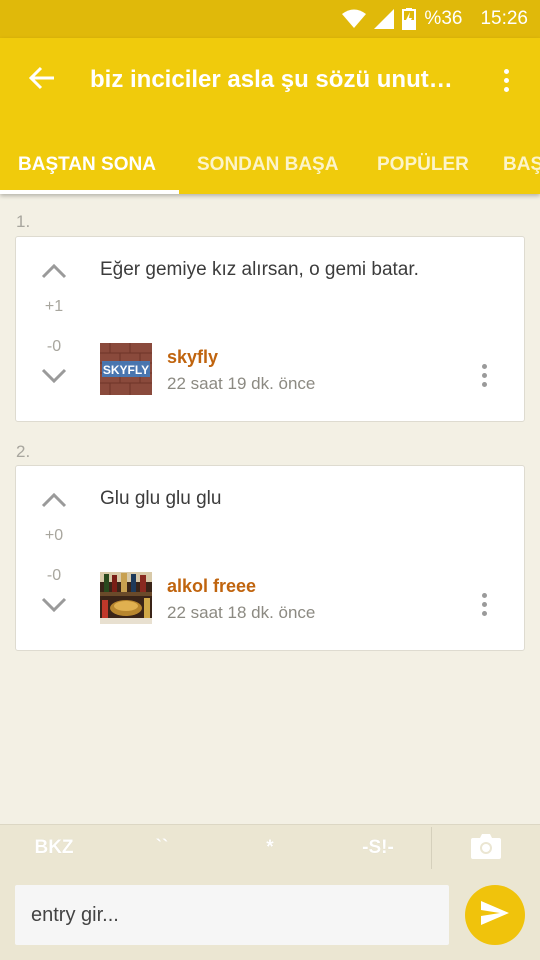 The width and height of the screenshot is (540, 960). I want to click on camera-icon, so click(486, 848).